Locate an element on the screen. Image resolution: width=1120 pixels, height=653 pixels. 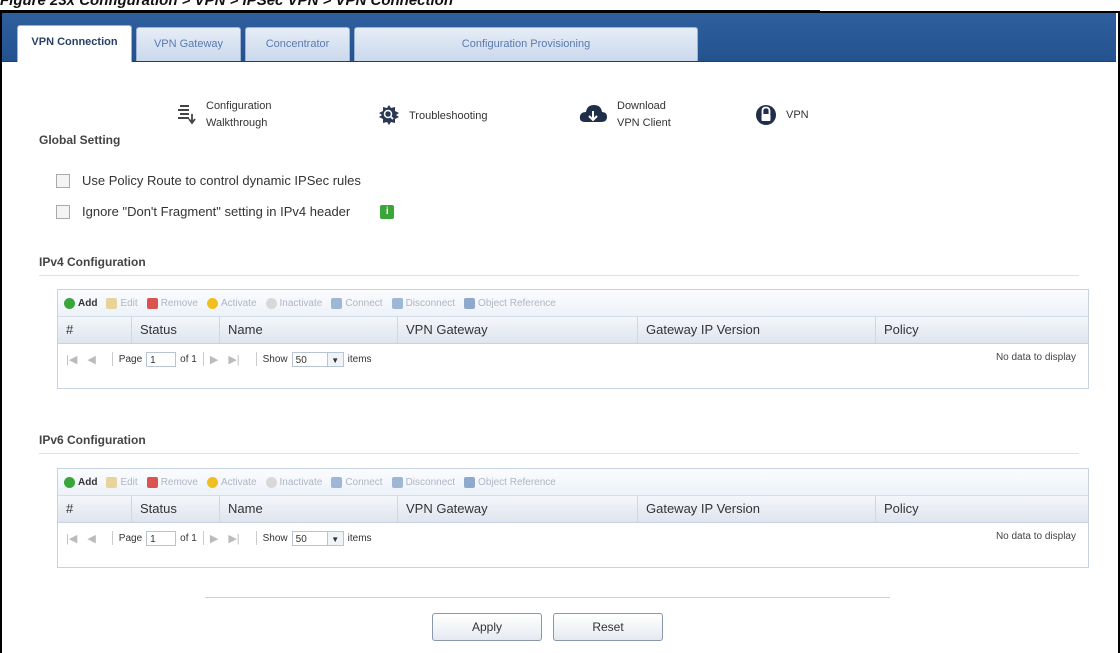
configuration-walkthrough-label: Configuration Walkthrough is located at coordinates (239, 114).